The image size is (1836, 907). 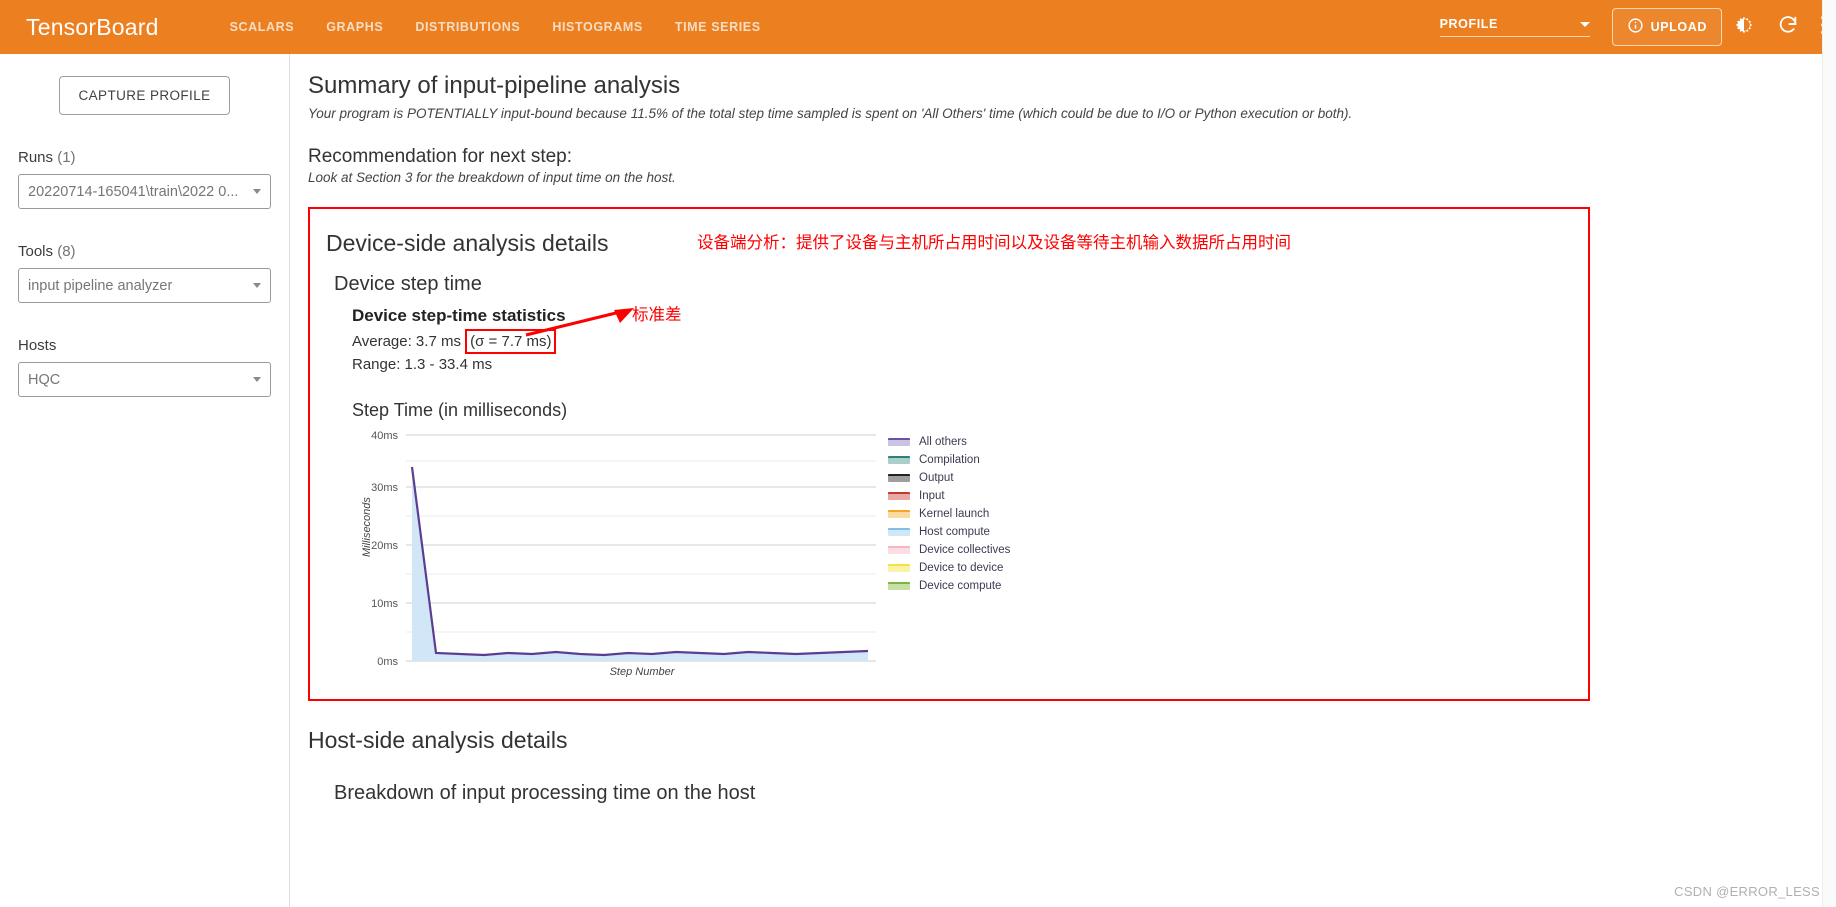 I want to click on active-plugin-label: PROFILE, so click(x=1468, y=24).